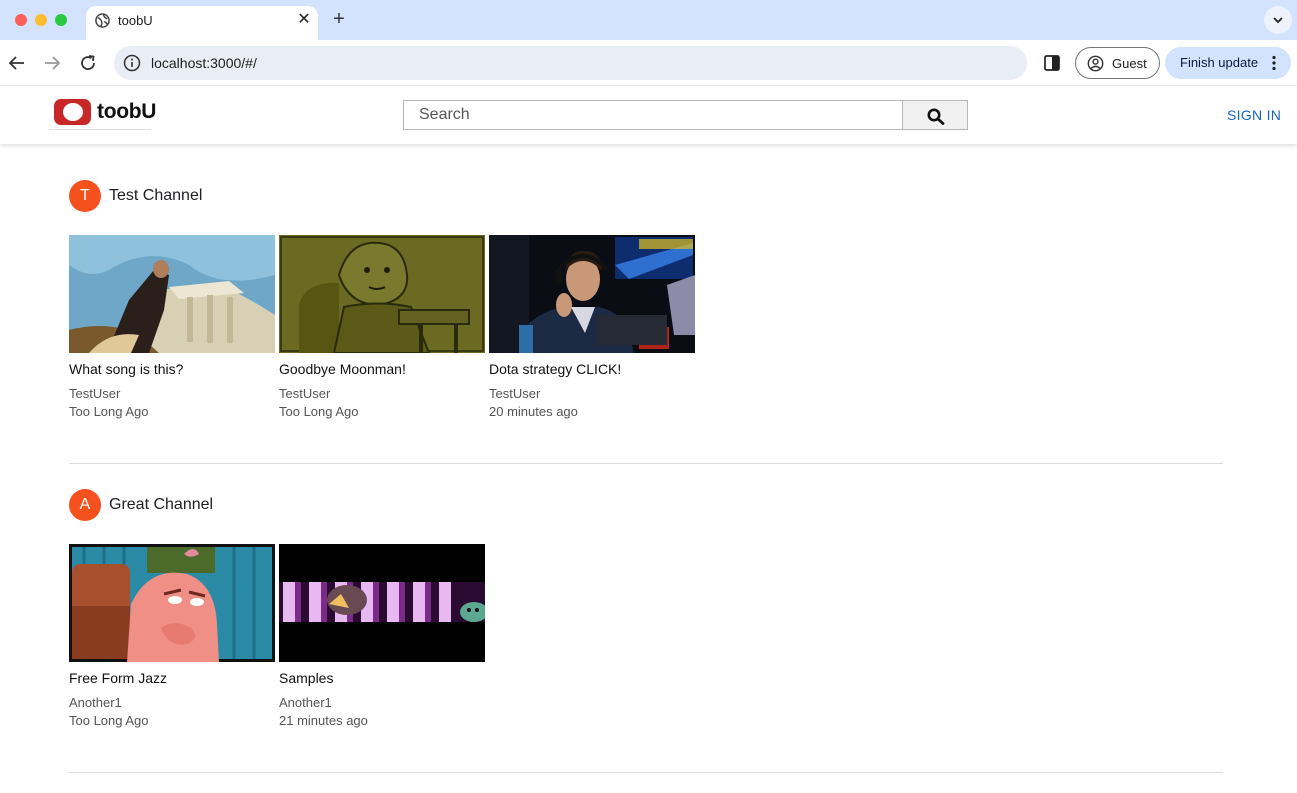 The image size is (1297, 793). What do you see at coordinates (304, 20) in the screenshot?
I see `tab-close-button: ✕` at bounding box center [304, 20].